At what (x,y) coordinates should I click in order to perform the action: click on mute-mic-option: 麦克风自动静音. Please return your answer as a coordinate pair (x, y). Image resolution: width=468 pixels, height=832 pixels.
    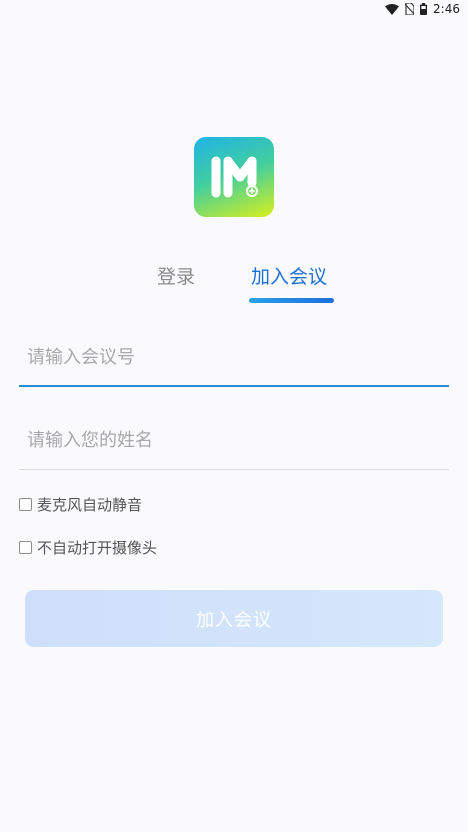
    Looking at the image, I should click on (80, 504).